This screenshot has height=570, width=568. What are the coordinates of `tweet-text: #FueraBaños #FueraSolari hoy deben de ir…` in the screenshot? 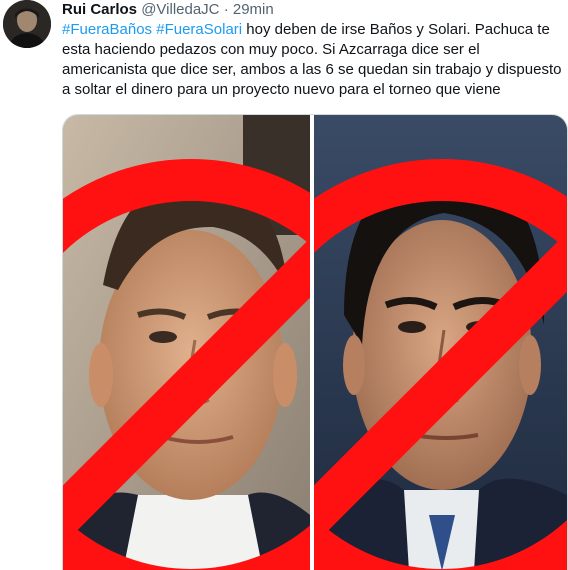 It's located at (312, 60).